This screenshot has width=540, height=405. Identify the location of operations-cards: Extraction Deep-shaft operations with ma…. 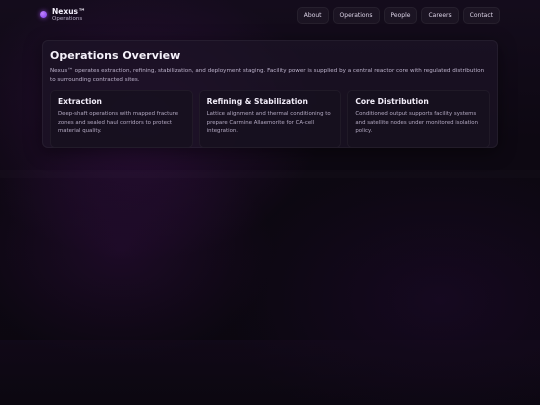
(270, 119).